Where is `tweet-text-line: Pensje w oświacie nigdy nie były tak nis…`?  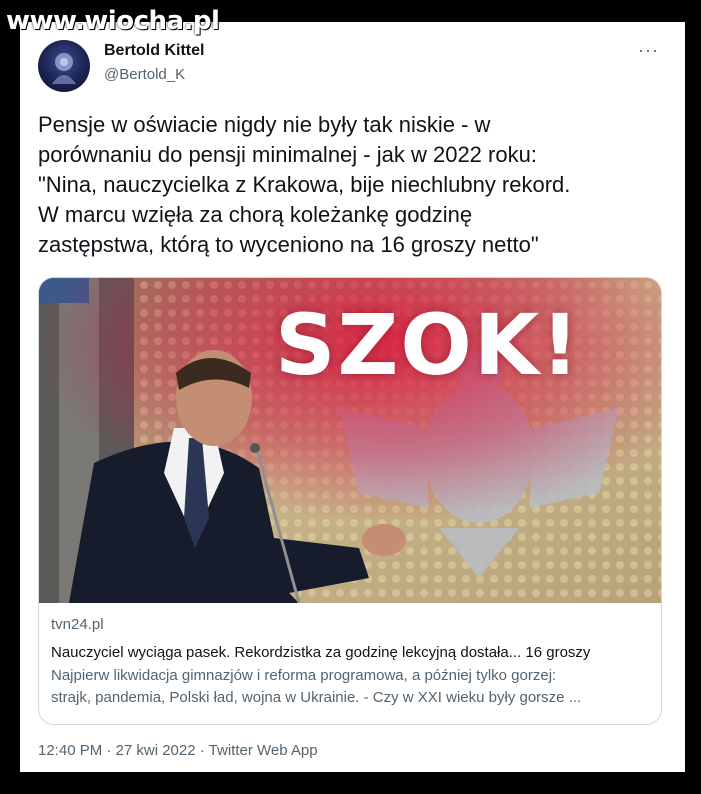
tweet-text-line: Pensje w oświacie nigdy nie były tak nis… is located at coordinates (264, 124).